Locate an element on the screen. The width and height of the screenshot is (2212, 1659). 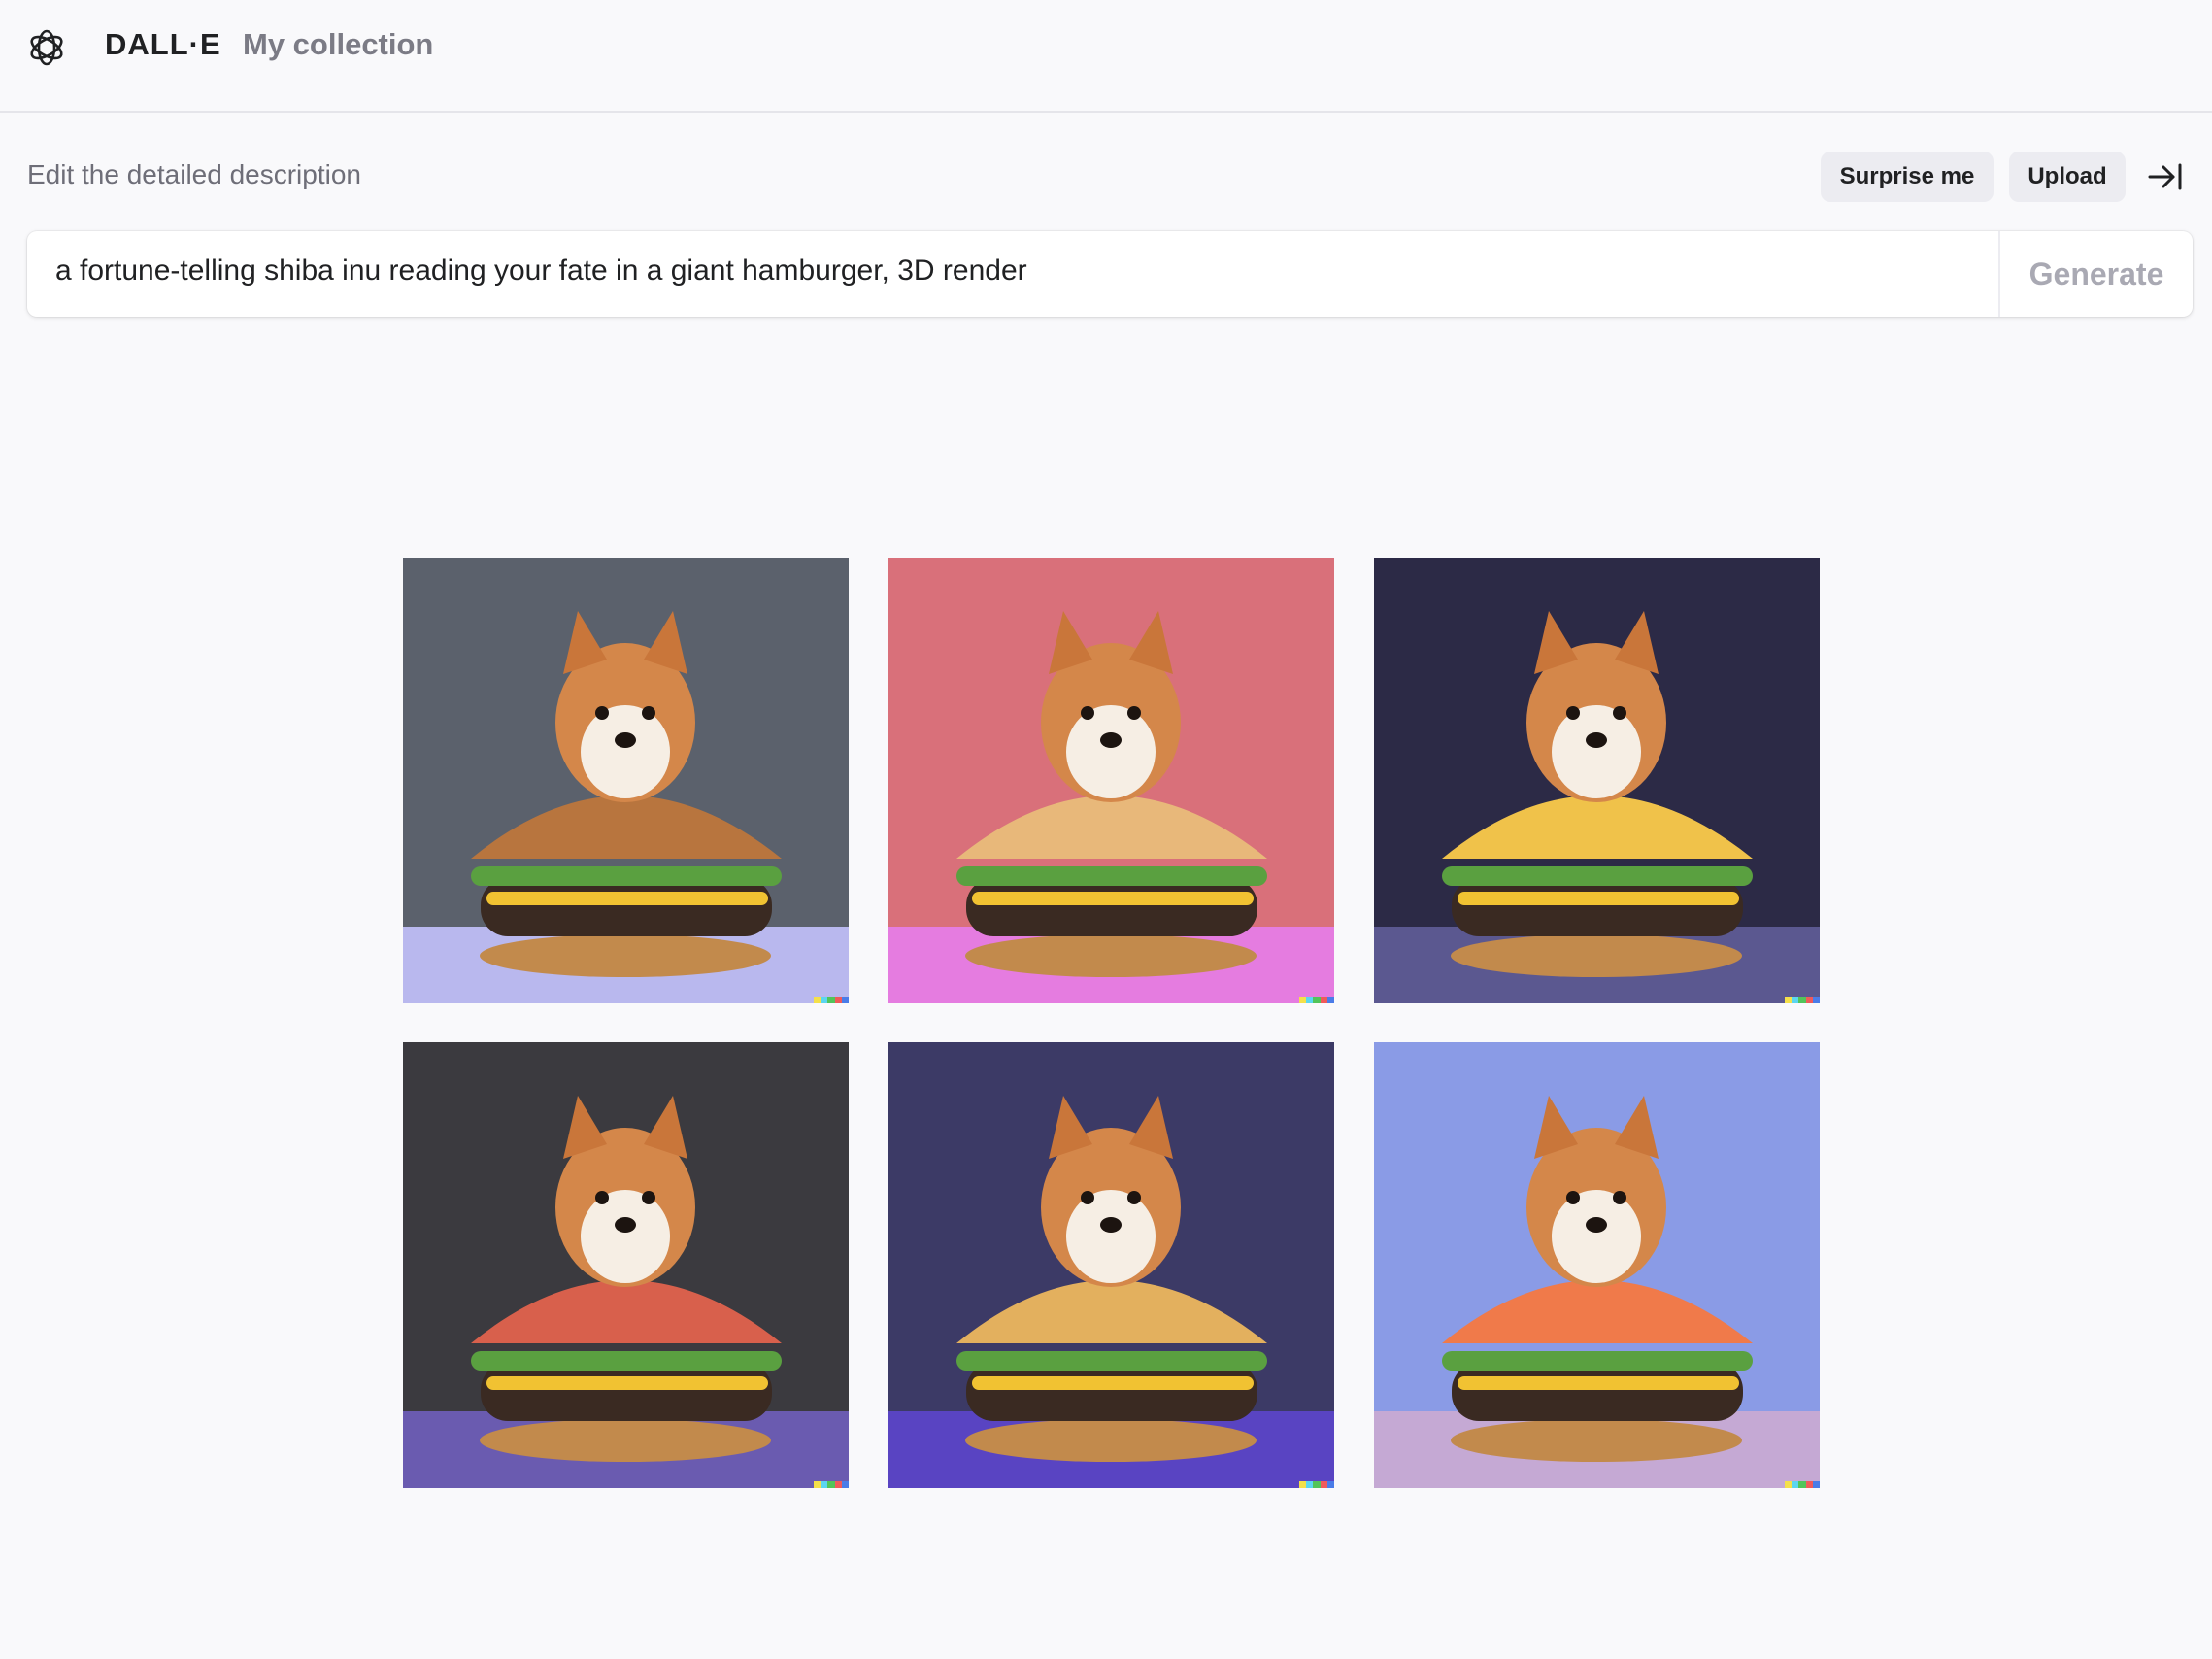
generate-button: Generate is located at coordinates (2096, 274).